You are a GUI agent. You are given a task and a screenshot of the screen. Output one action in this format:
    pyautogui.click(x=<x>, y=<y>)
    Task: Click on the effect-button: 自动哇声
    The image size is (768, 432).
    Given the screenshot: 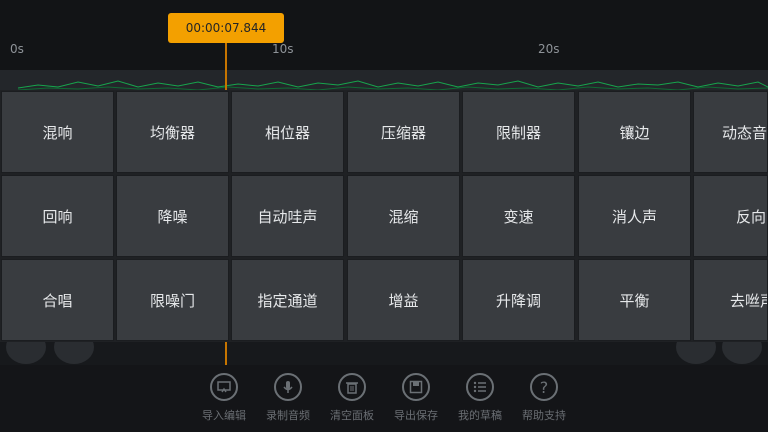 What is the action you would take?
    pyautogui.click(x=287, y=216)
    